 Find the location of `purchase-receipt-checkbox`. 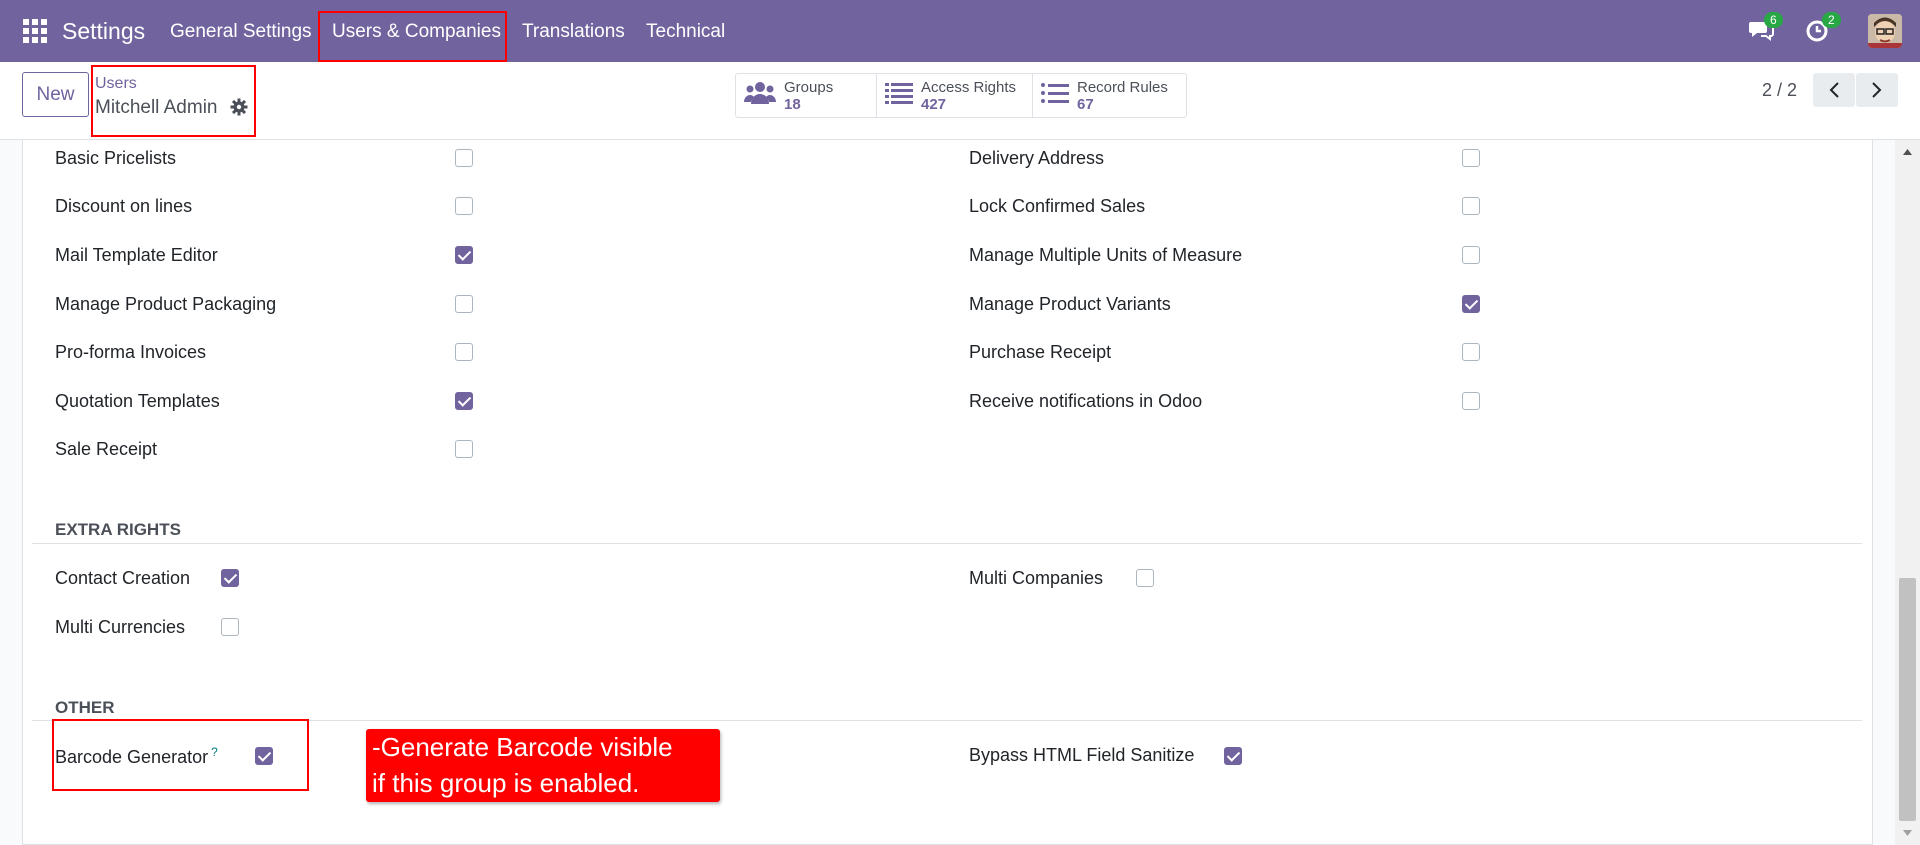

purchase-receipt-checkbox is located at coordinates (1471, 352).